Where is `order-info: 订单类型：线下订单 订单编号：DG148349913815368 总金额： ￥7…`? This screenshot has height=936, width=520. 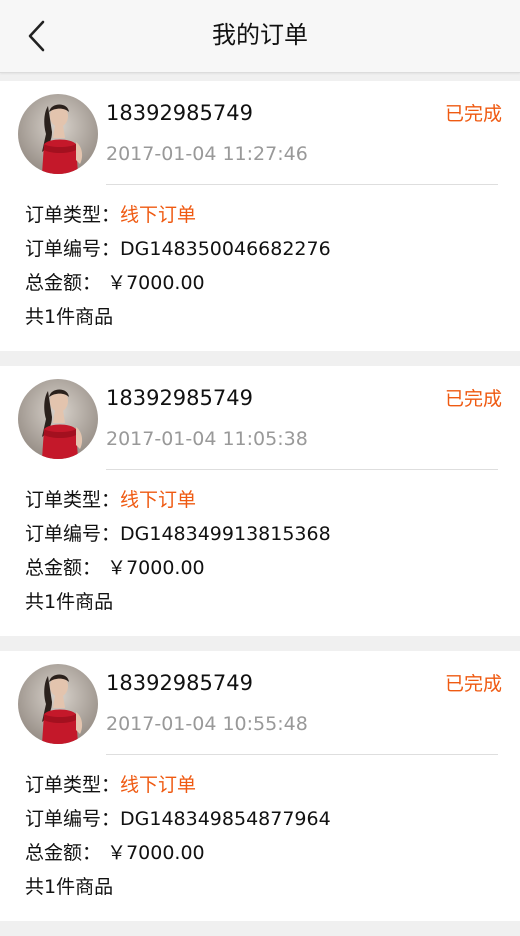
order-info: 订单类型：线下订单 订单编号：DG148349913815368 总金额： ￥7… is located at coordinates (178, 551).